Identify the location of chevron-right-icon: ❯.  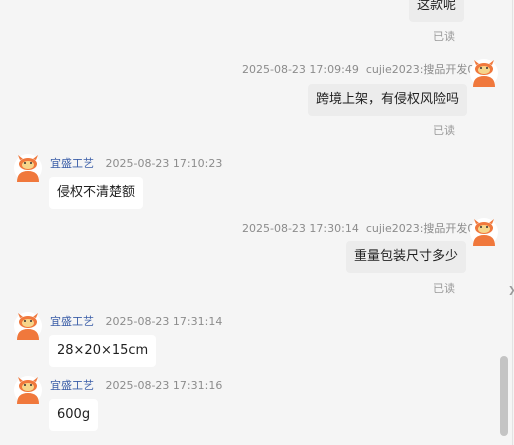
(511, 291).